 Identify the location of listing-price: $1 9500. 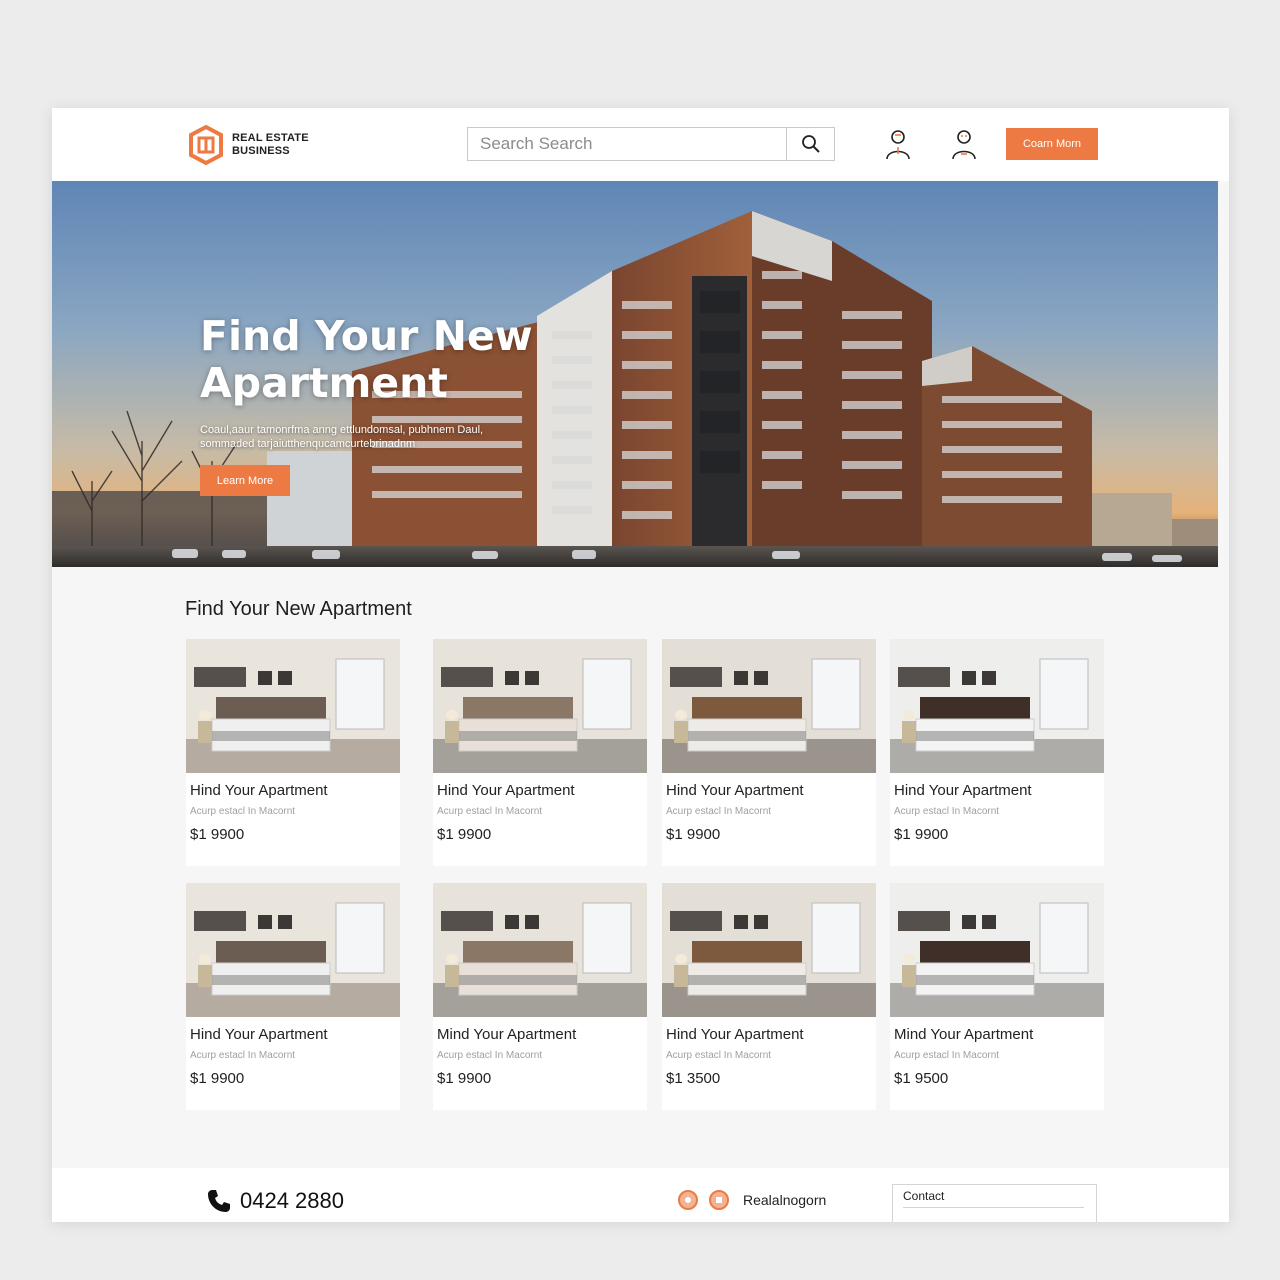
(921, 1078).